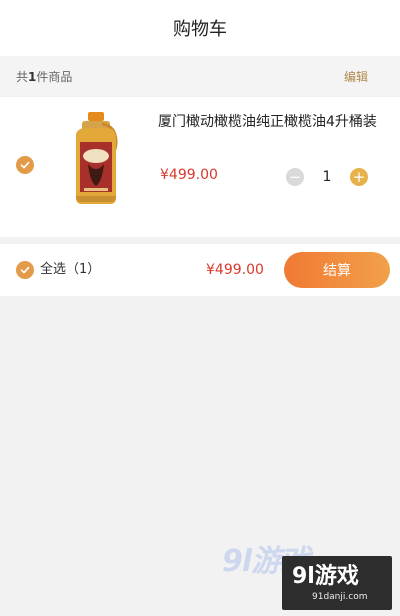 This screenshot has width=400, height=616. Describe the element at coordinates (235, 270) in the screenshot. I see `total-price: ¥499.00` at that location.